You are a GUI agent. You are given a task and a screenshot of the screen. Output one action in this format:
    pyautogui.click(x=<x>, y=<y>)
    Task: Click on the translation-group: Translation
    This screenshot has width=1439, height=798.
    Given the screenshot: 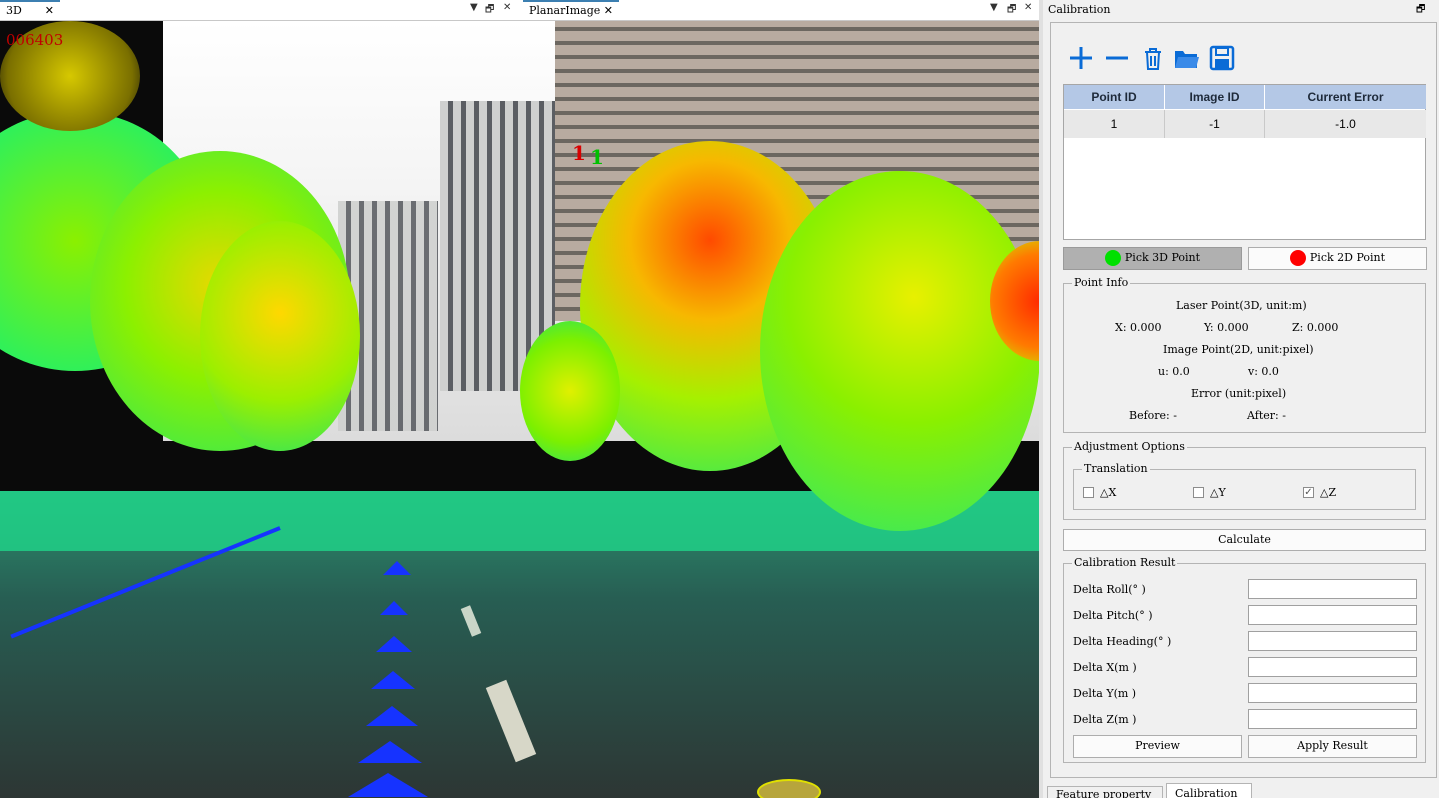 What is the action you would take?
    pyautogui.click(x=1244, y=486)
    